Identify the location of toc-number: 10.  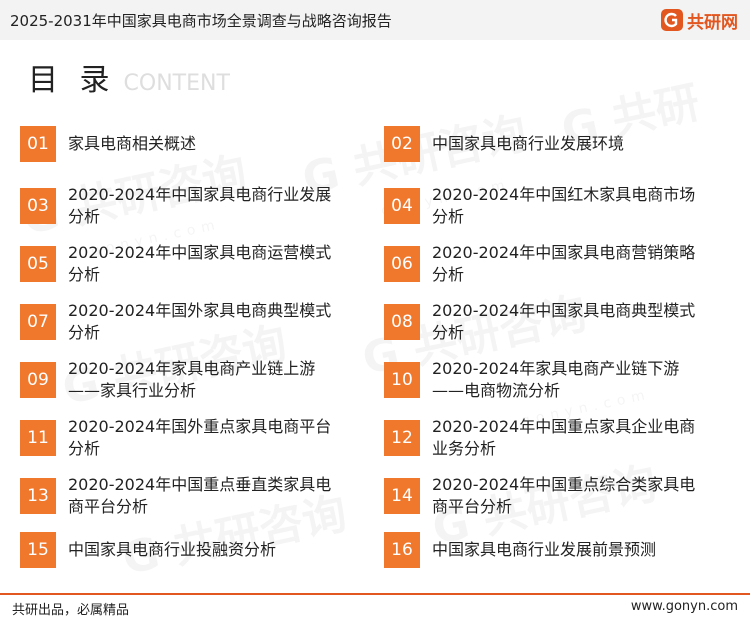
(402, 380).